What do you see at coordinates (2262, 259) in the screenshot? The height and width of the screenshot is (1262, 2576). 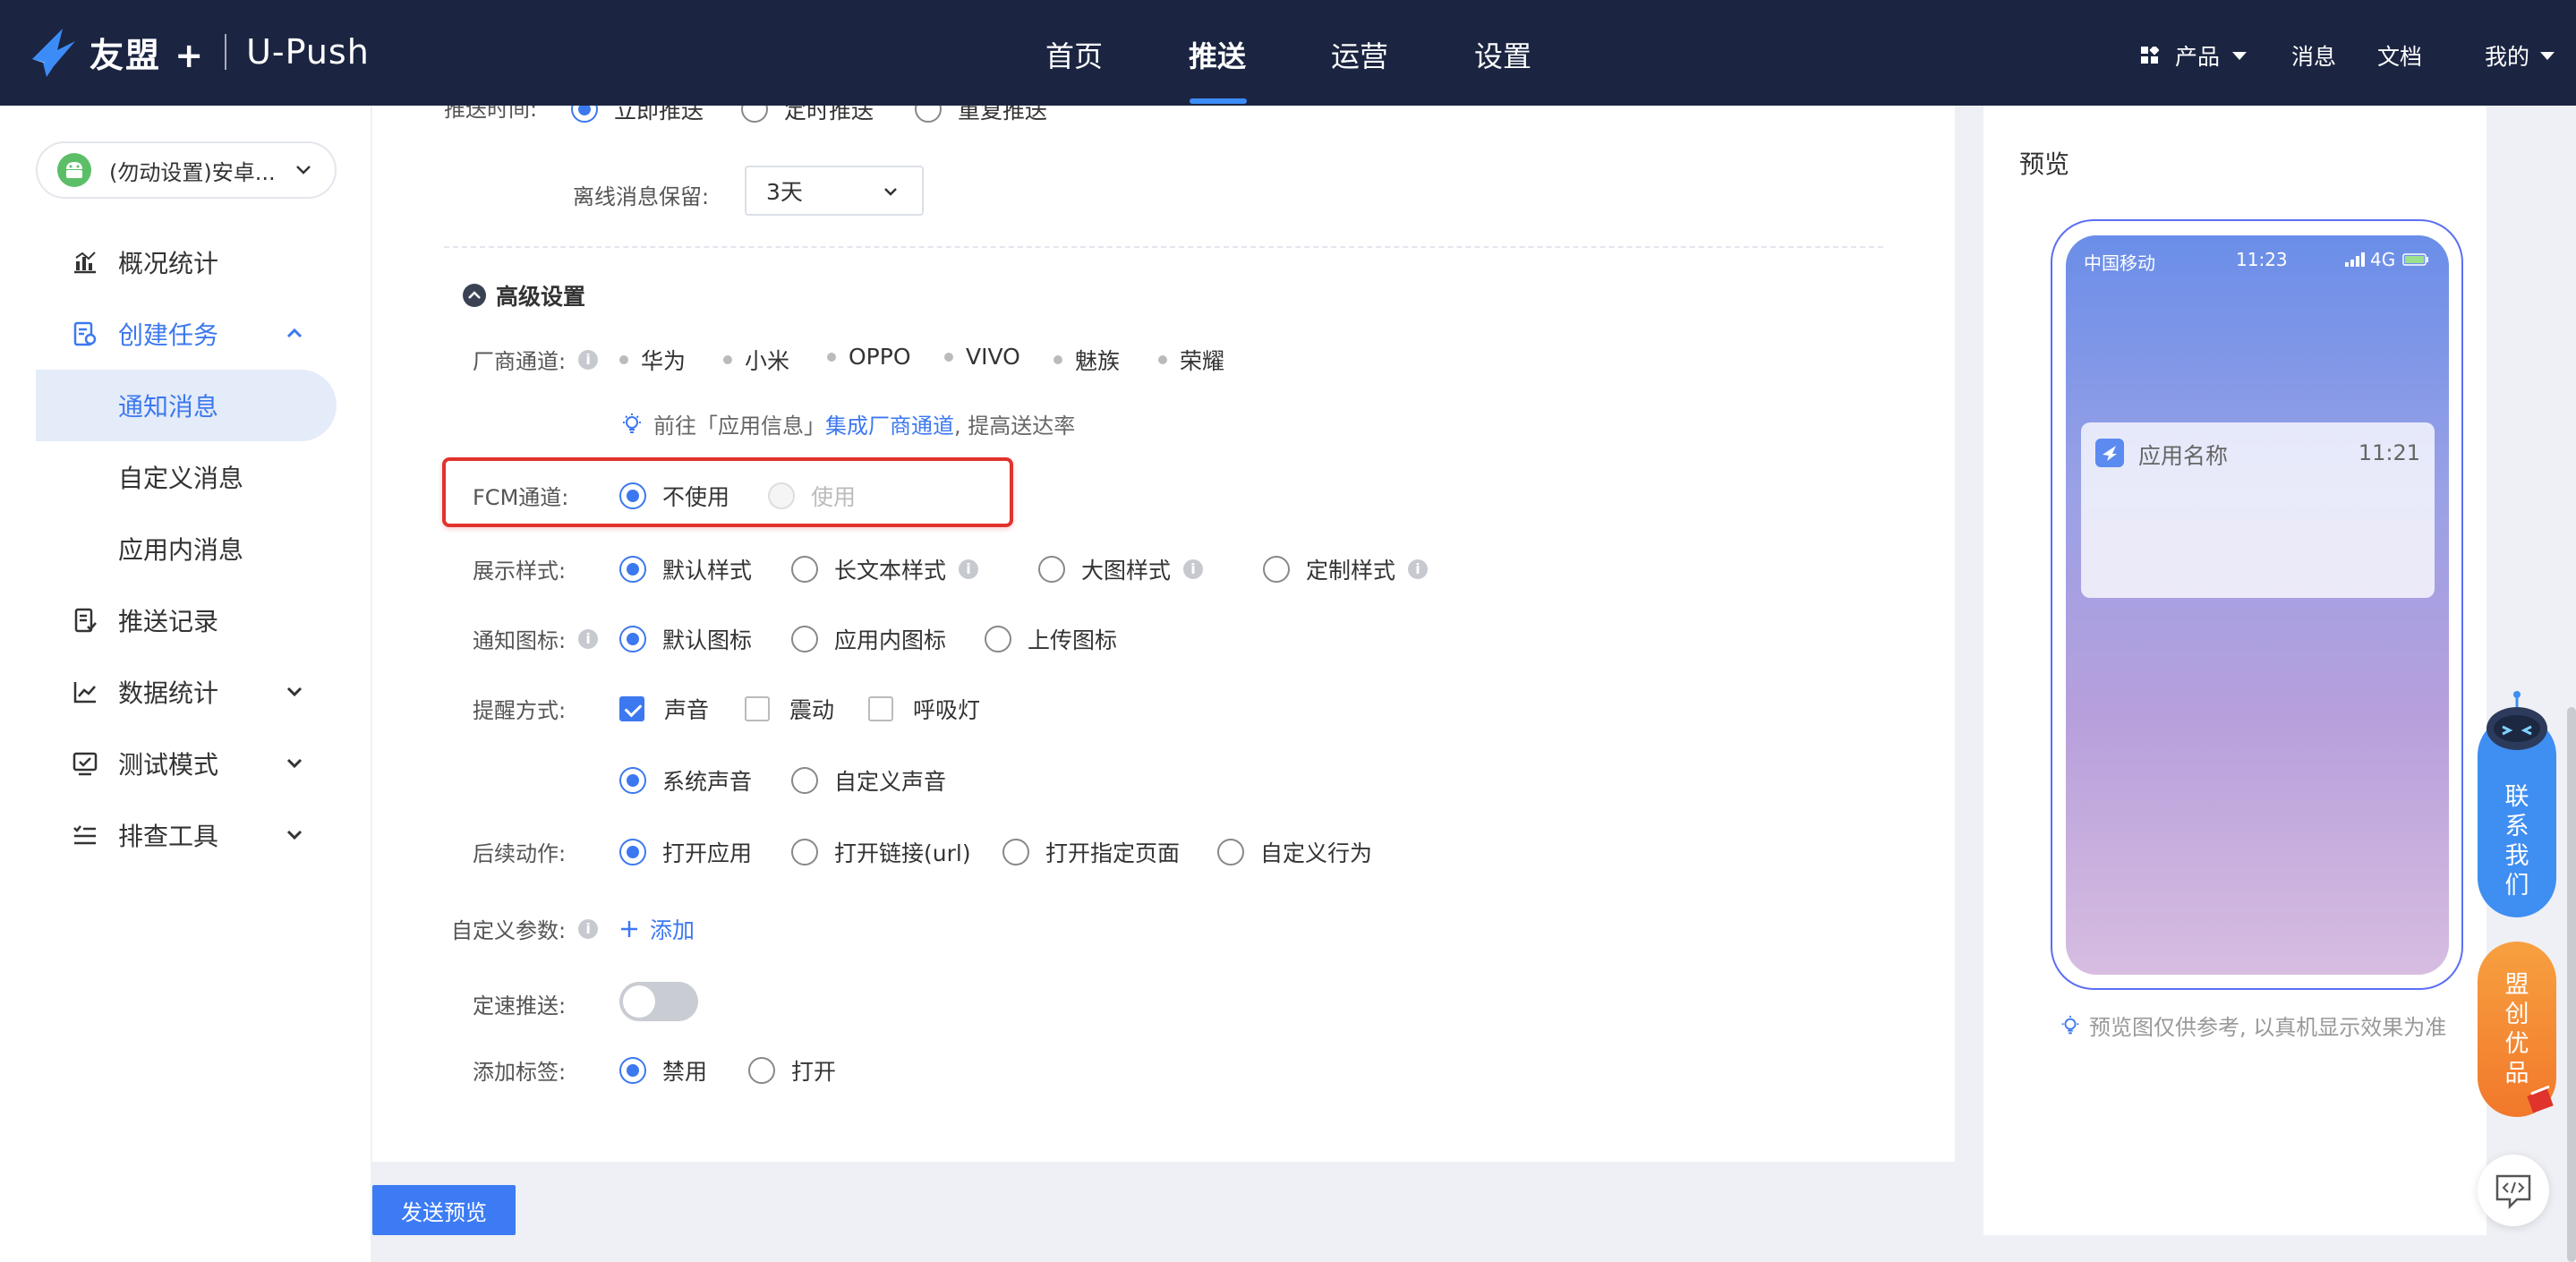 I see `phone-time: 11:23` at bounding box center [2262, 259].